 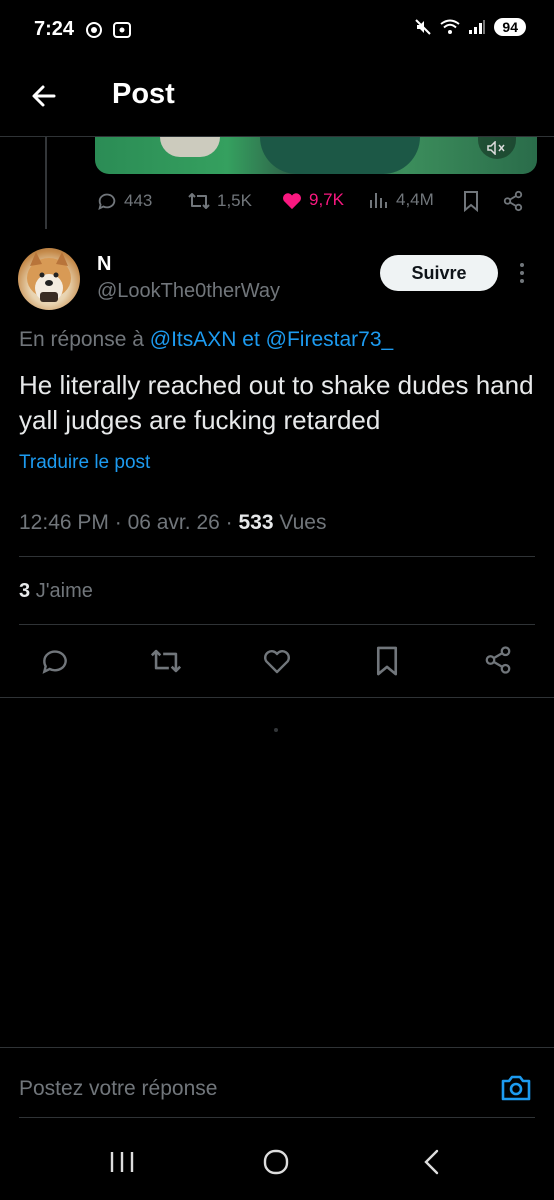 I want to click on avatar, so click(x=49, y=279).